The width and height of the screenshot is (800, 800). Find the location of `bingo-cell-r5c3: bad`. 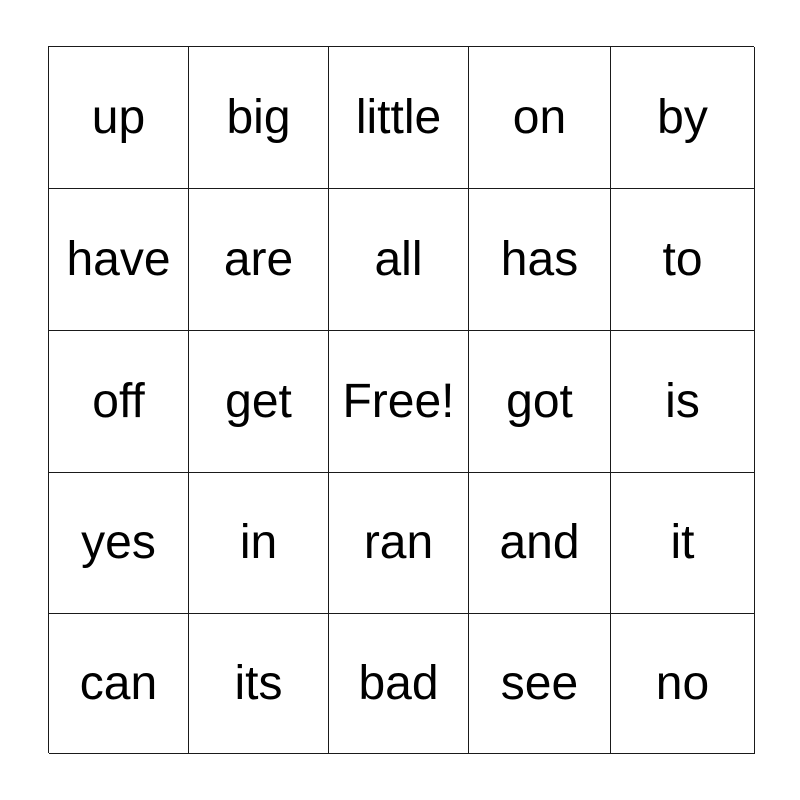

bingo-cell-r5c3: bad is located at coordinates (399, 684).